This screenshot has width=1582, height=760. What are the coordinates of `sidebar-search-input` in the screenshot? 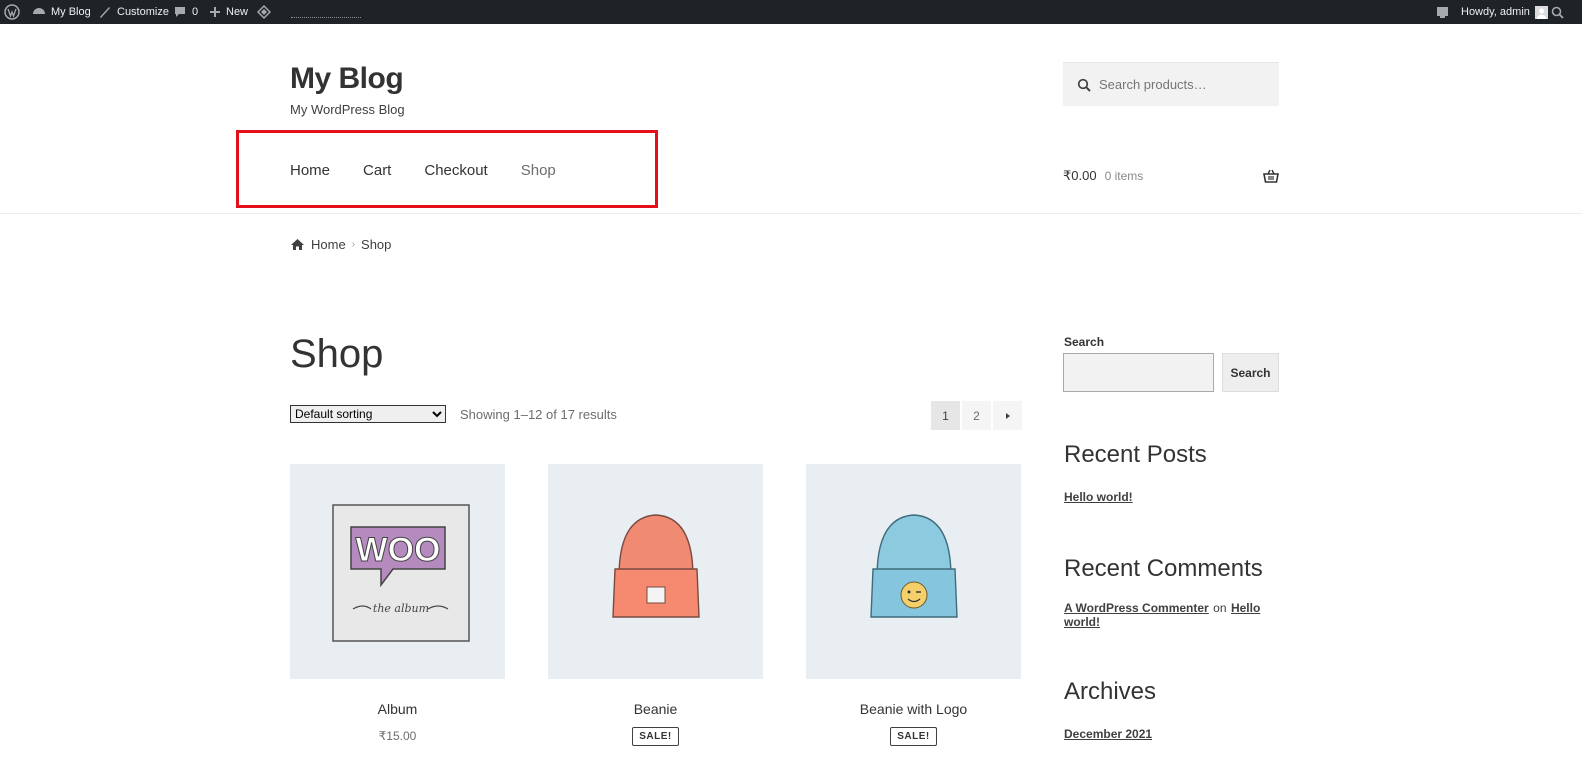 It's located at (1138, 372).